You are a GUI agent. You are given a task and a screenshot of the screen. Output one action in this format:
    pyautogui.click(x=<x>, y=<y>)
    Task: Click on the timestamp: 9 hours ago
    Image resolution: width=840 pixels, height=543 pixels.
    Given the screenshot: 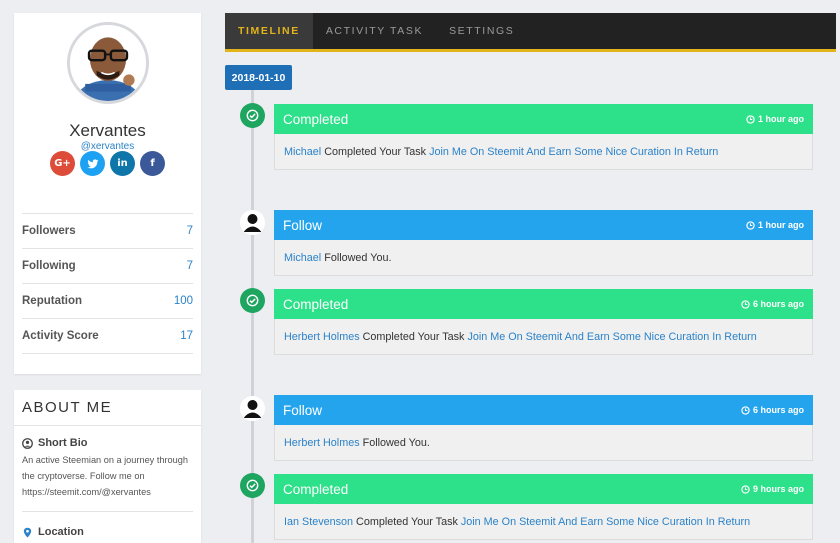 What is the action you would take?
    pyautogui.click(x=772, y=489)
    